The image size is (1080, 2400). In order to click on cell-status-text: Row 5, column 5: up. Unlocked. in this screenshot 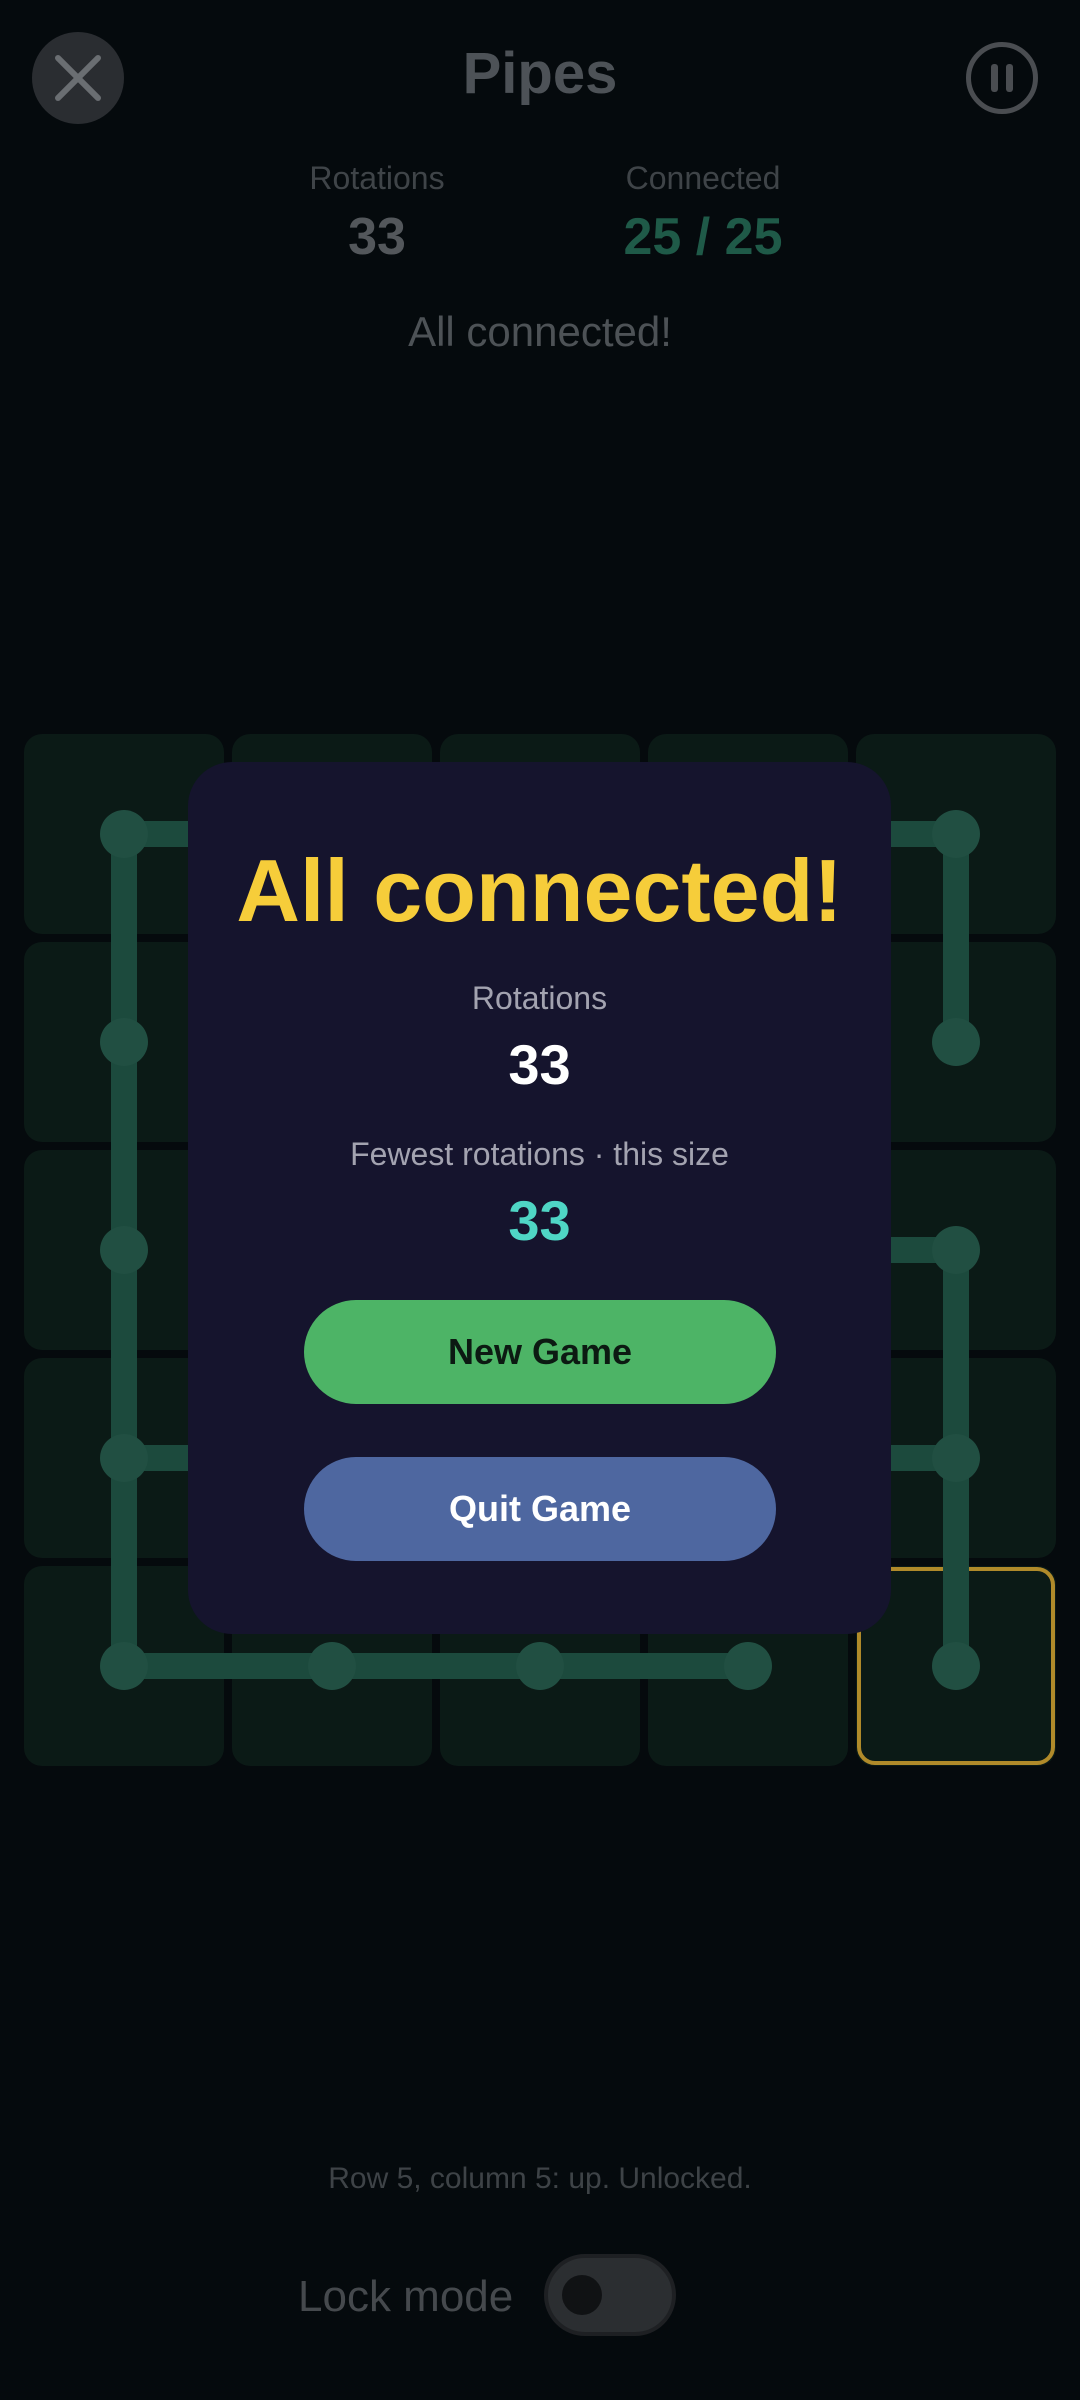, I will do `click(540, 2178)`.